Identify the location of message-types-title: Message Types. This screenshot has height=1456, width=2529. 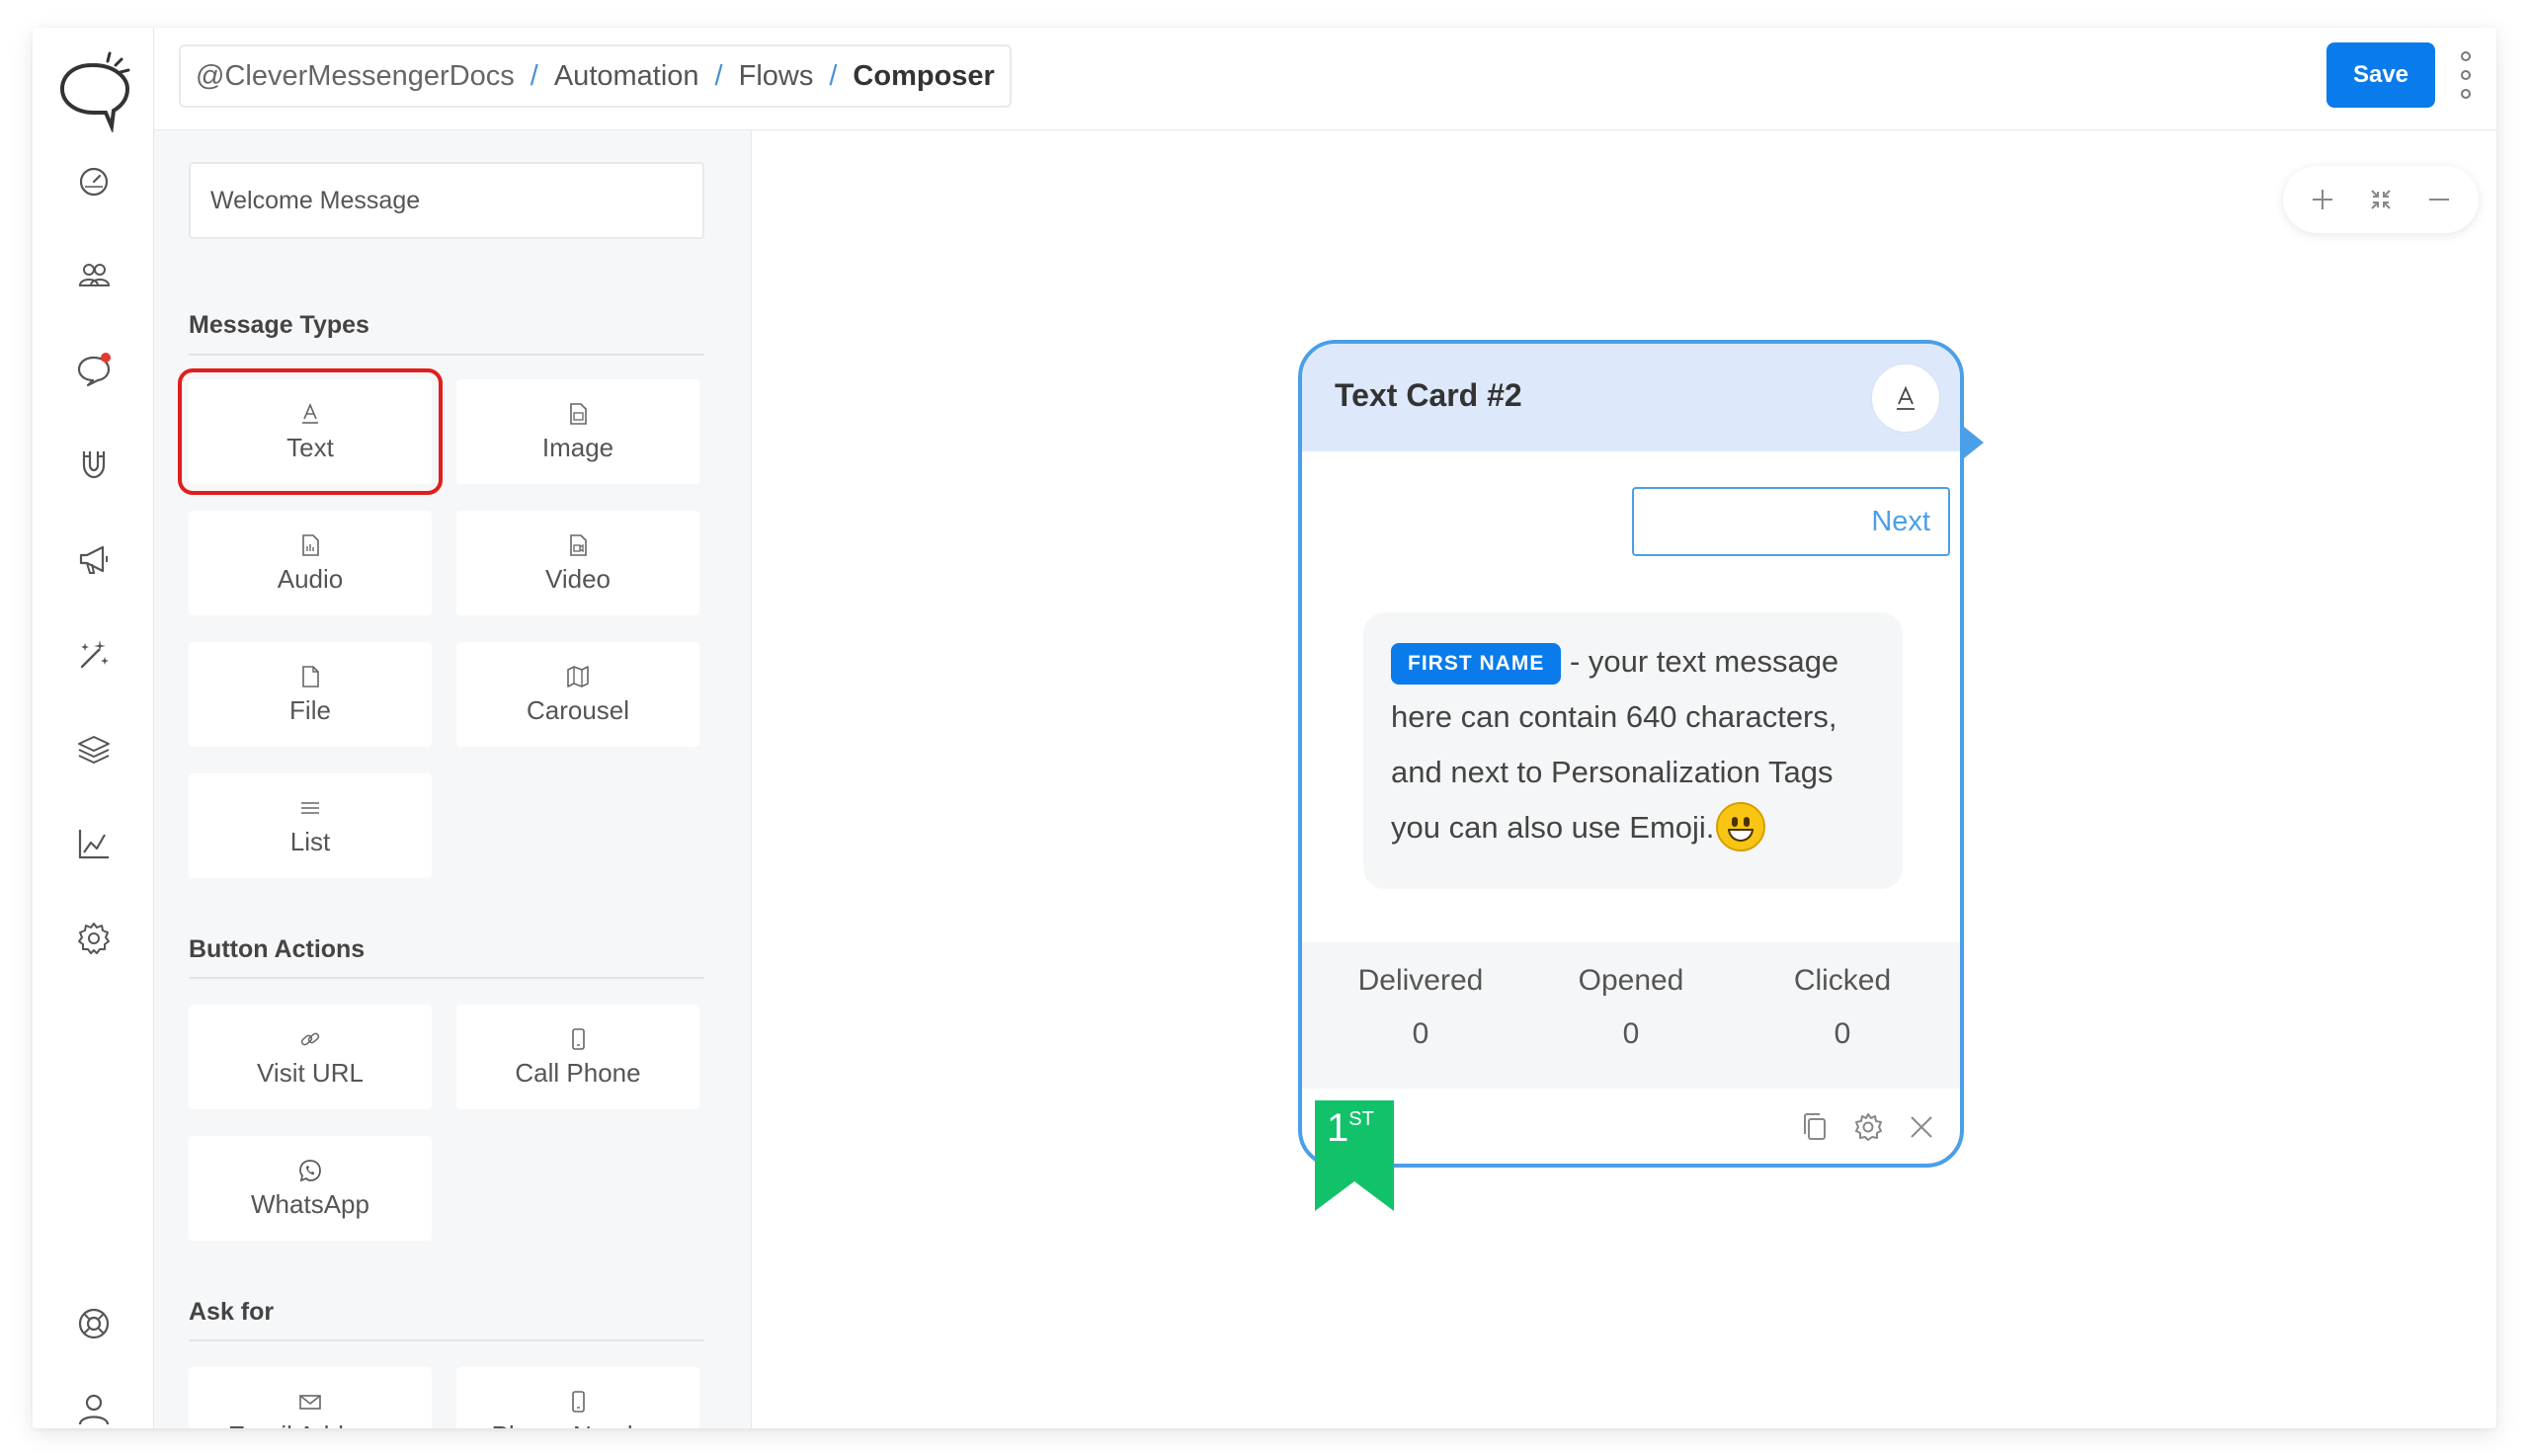
(279, 325).